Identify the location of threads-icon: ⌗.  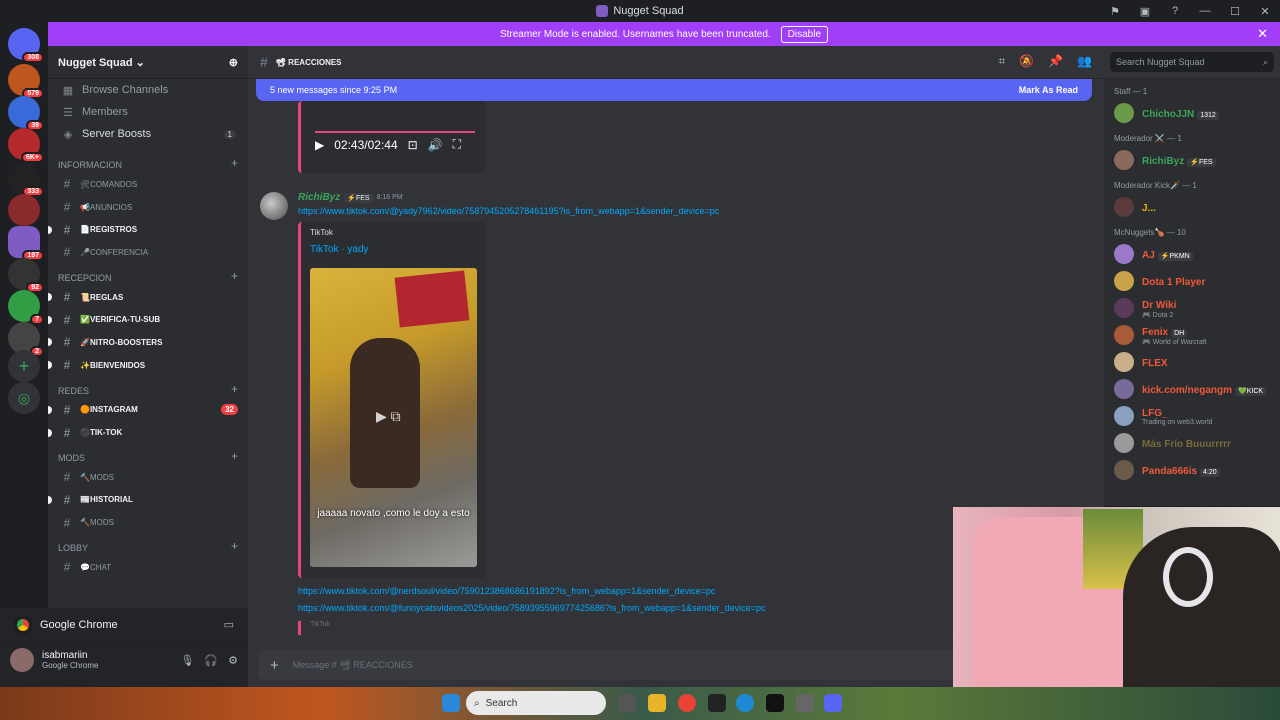
(1001, 61).